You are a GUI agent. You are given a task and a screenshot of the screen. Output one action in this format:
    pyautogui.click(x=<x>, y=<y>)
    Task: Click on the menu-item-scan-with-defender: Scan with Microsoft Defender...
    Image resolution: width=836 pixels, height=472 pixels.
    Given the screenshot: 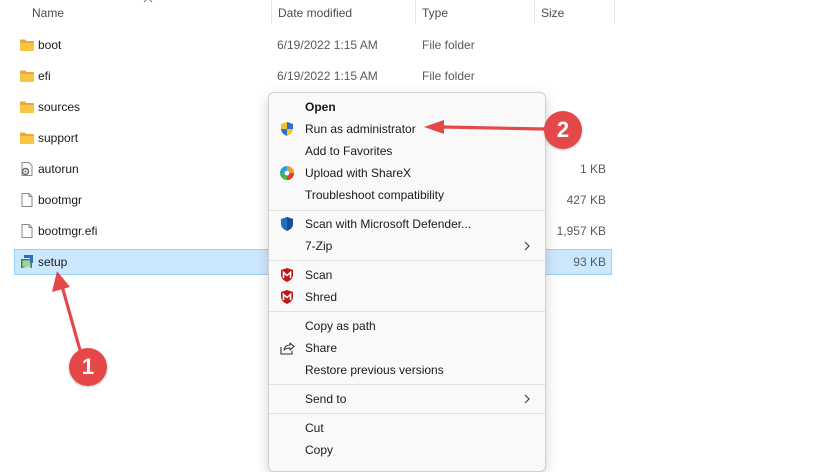 What is the action you would take?
    pyautogui.click(x=407, y=224)
    